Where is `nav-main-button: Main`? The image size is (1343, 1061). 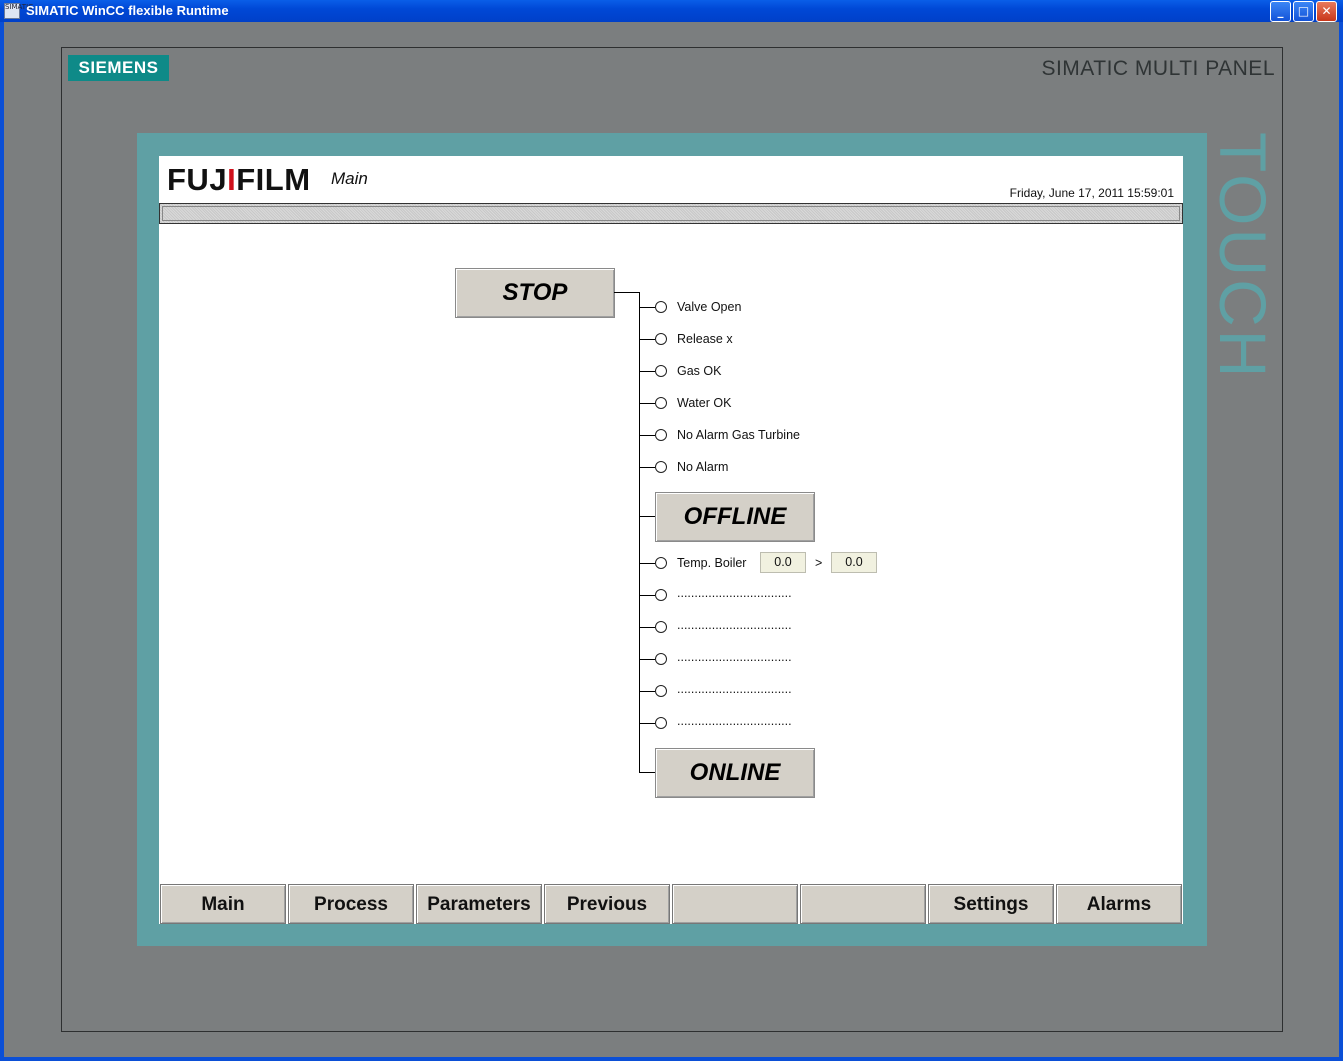 nav-main-button: Main is located at coordinates (223, 904).